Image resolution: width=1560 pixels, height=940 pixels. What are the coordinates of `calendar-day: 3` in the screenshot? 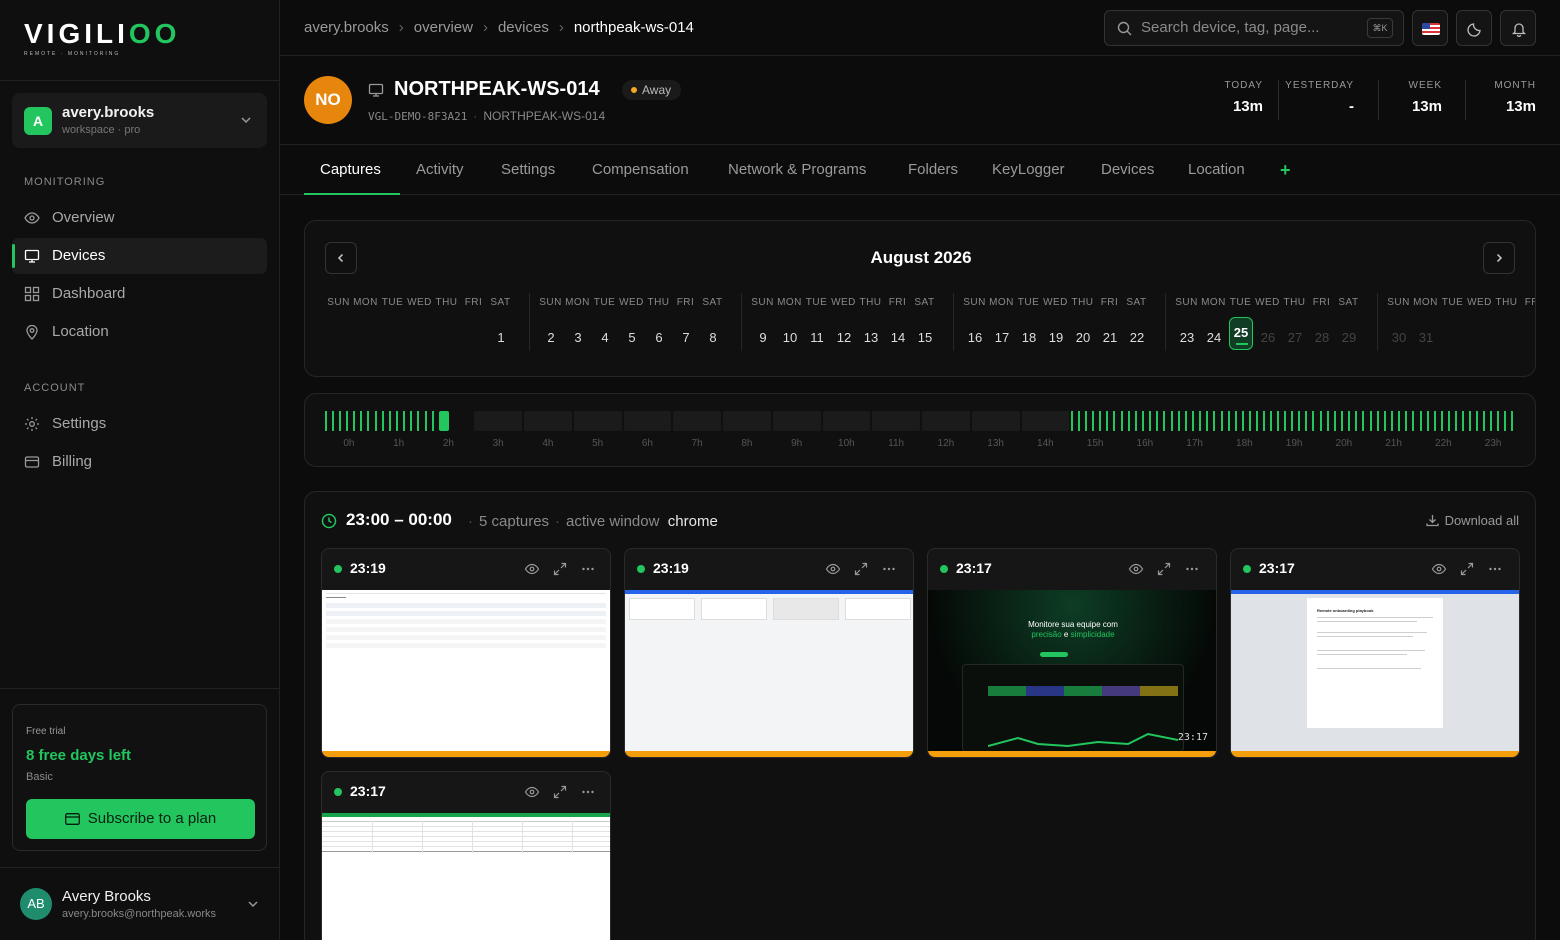 It's located at (578, 341).